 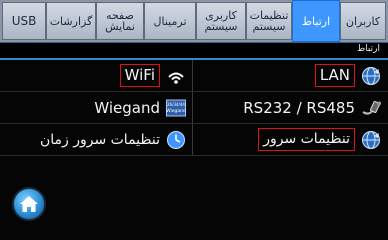 I want to click on tab-system-settings: تنظیمات سیستم, so click(x=269, y=21).